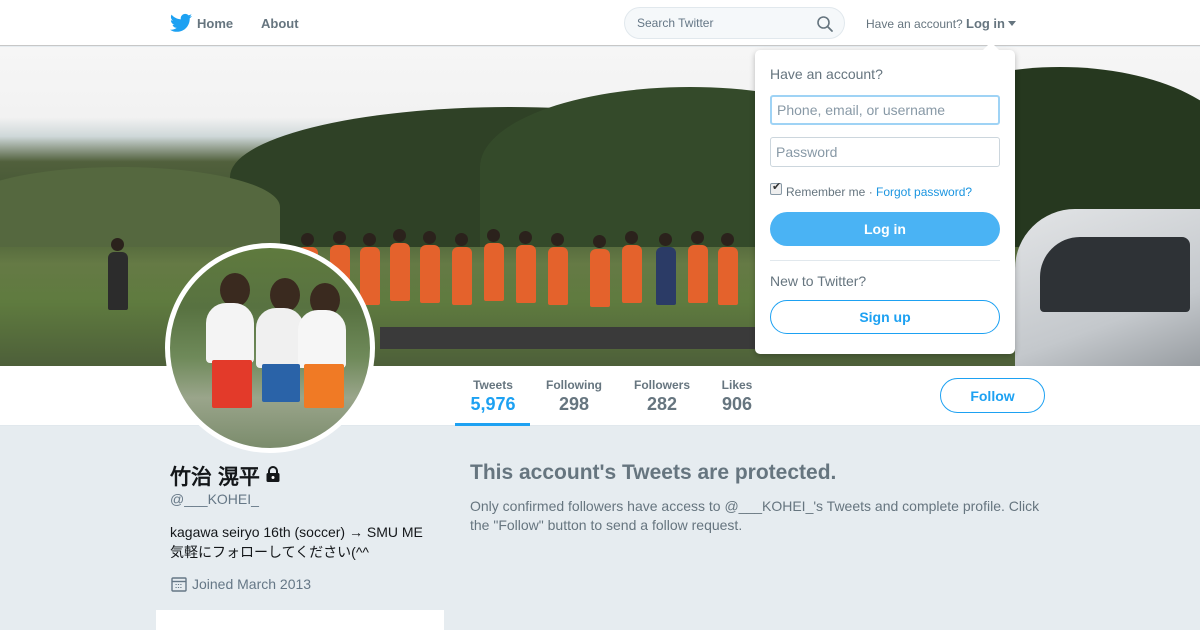 The height and width of the screenshot is (630, 1200). I want to click on stat-tweets-value: 5,976, so click(493, 404).